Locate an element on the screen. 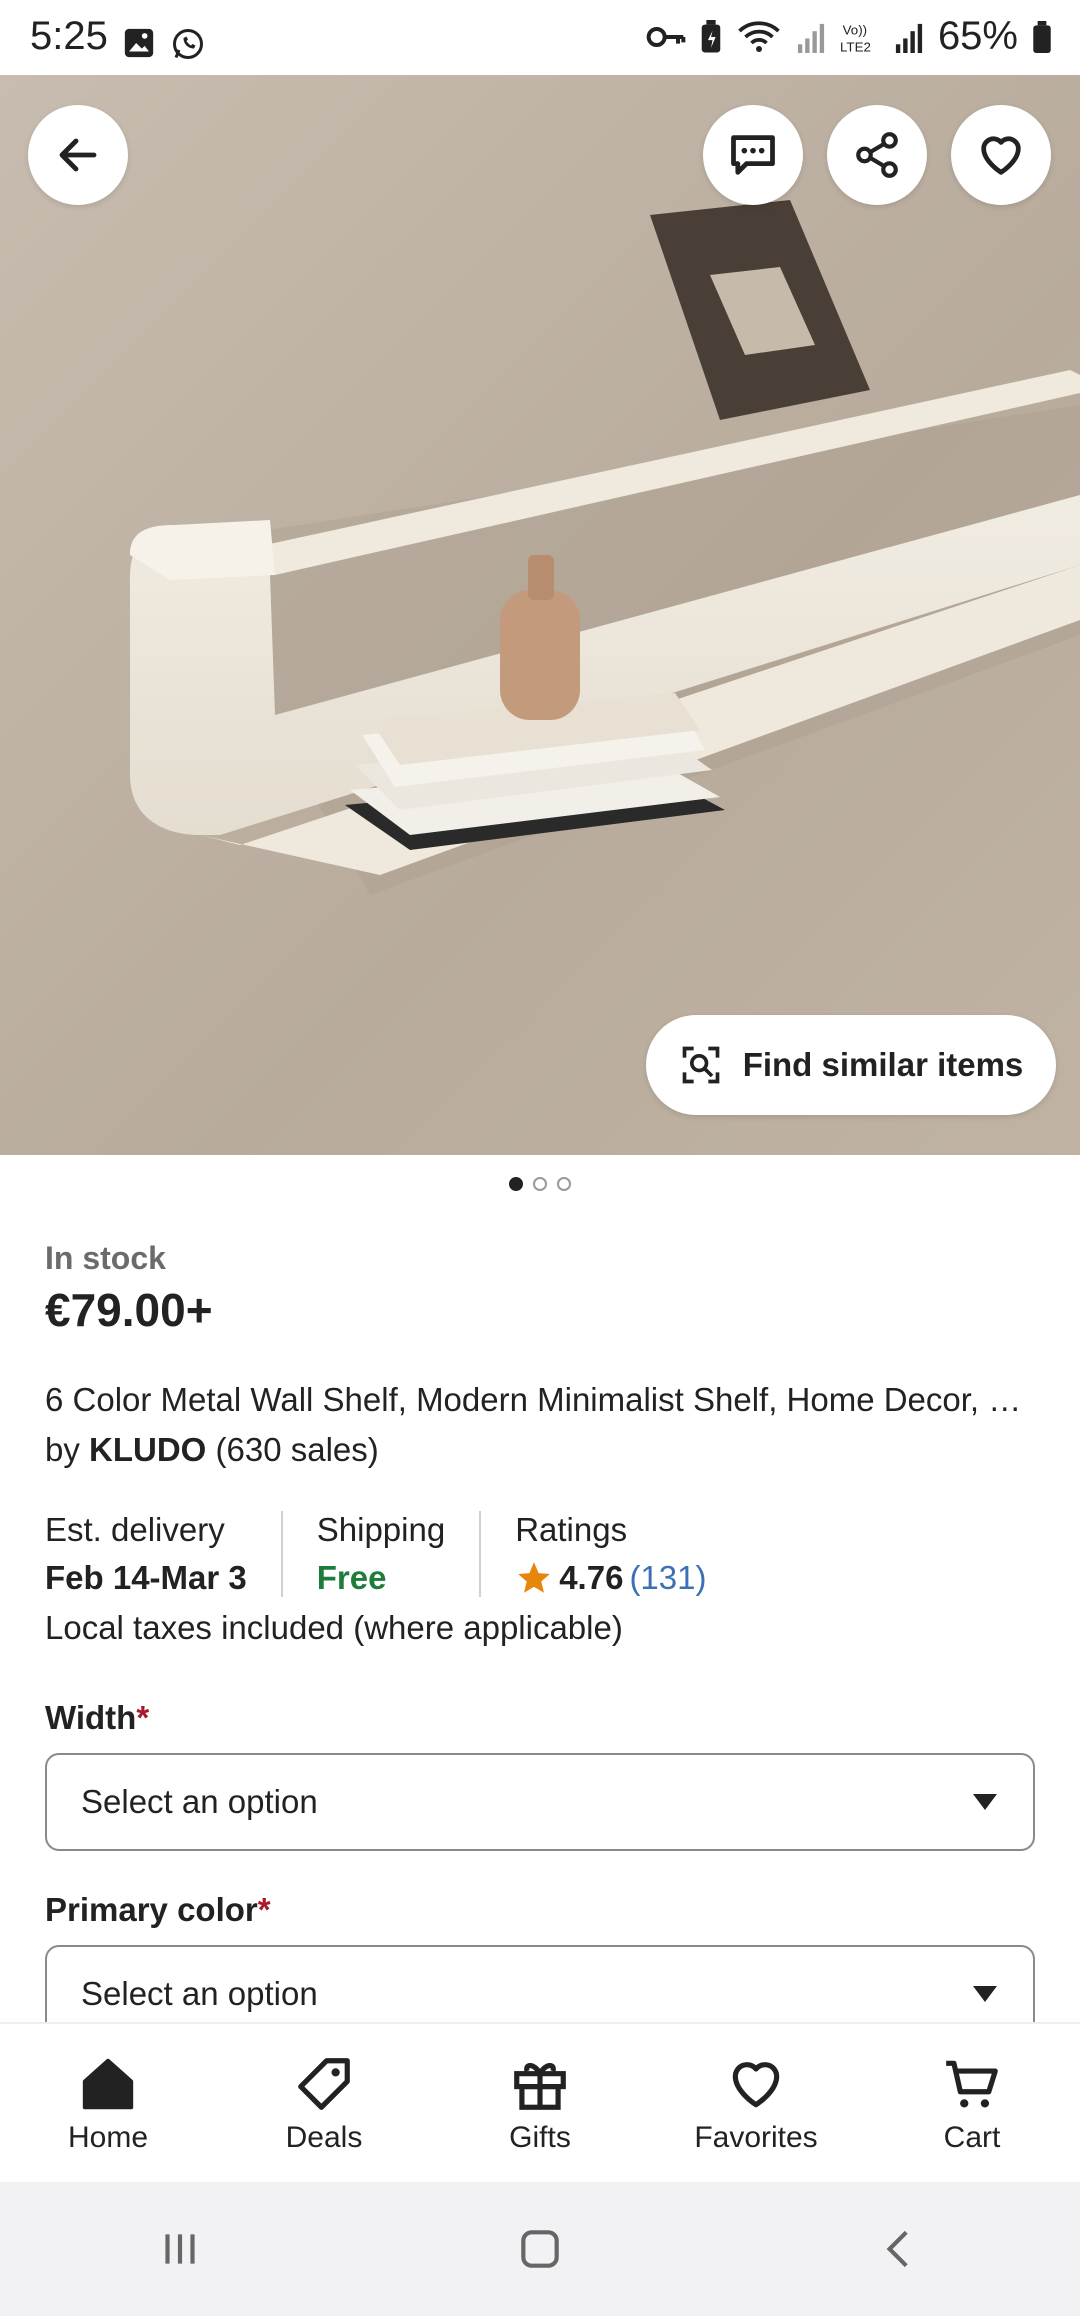  message-seller-button is located at coordinates (753, 155).